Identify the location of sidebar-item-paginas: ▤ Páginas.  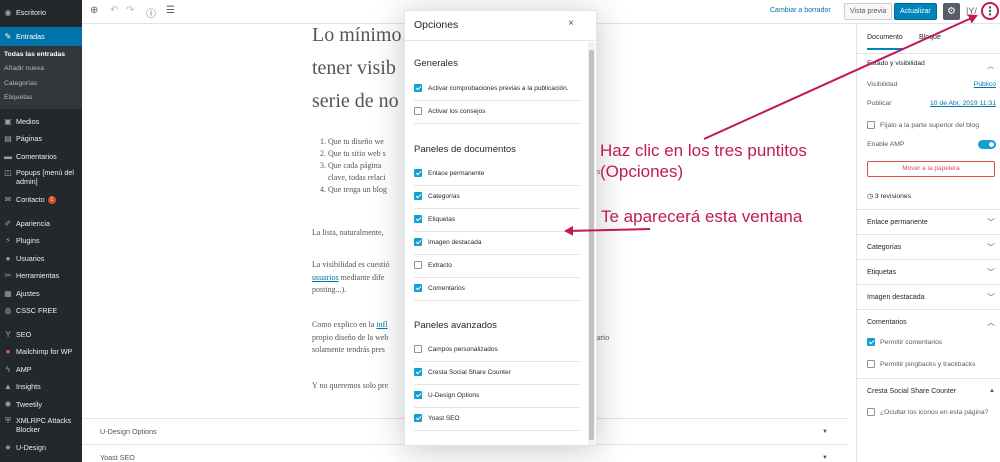
(41, 139).